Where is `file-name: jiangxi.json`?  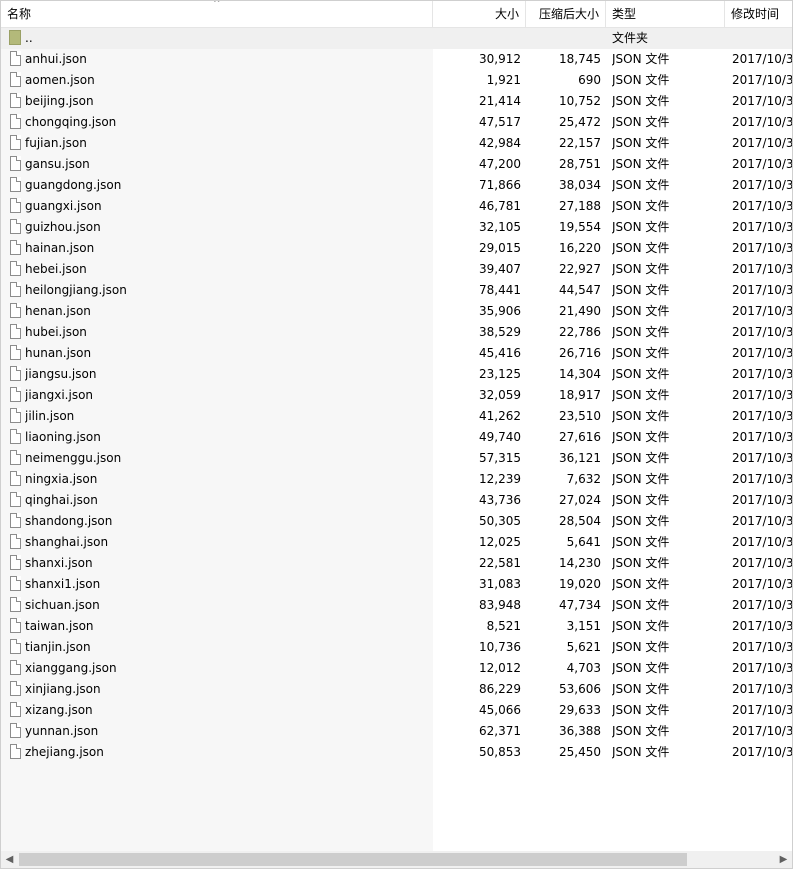 file-name: jiangxi.json is located at coordinates (59, 395).